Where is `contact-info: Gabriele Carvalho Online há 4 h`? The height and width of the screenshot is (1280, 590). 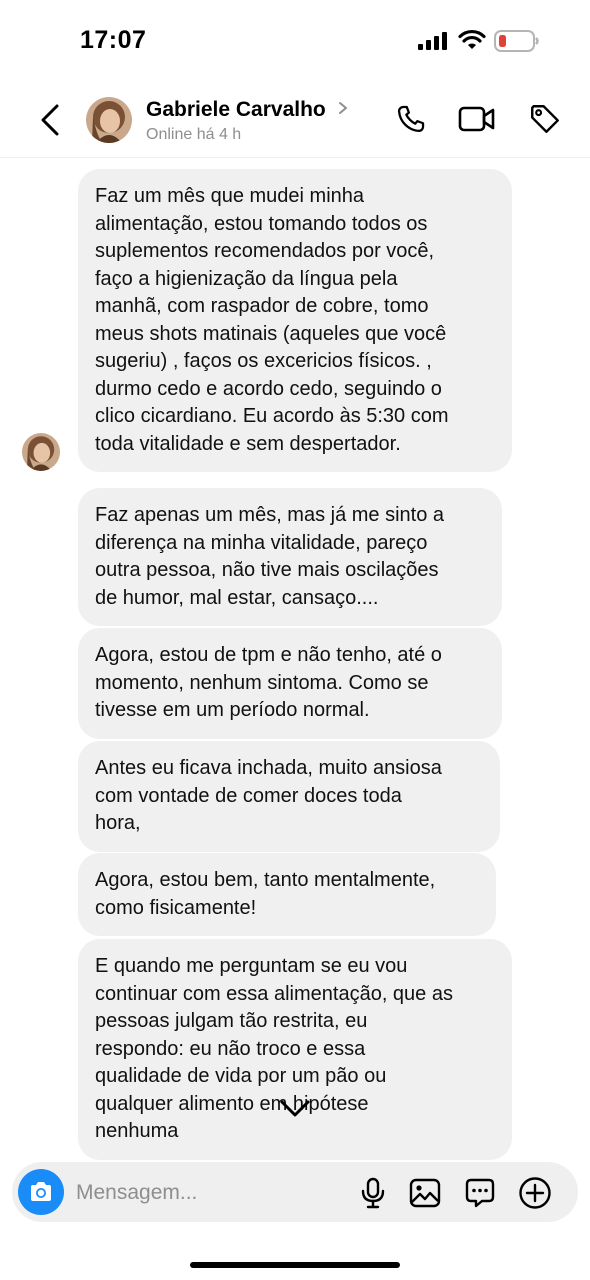
contact-info: Gabriele Carvalho Online há 4 h is located at coordinates (247, 121).